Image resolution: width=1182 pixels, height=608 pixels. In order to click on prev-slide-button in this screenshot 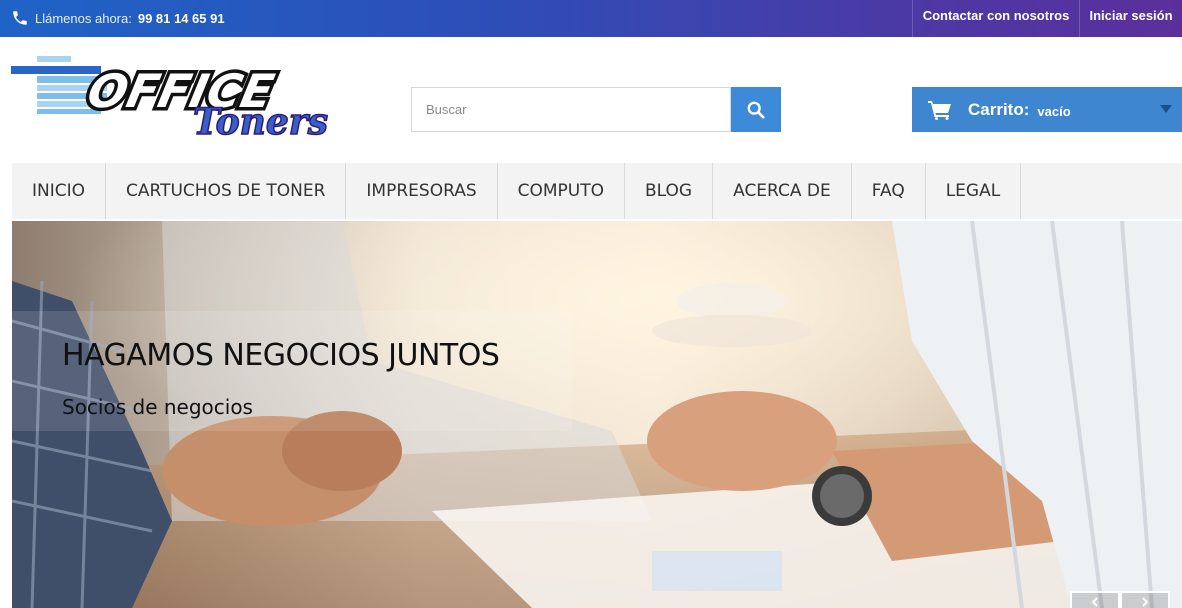, I will do `click(1095, 599)`.